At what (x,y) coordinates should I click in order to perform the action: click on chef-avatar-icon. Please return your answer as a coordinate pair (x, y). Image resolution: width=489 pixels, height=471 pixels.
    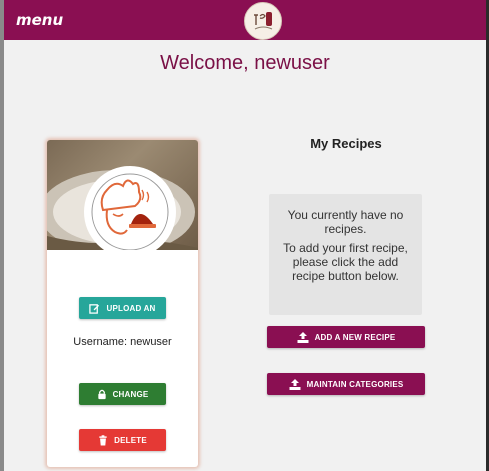
    Looking at the image, I should click on (122, 208).